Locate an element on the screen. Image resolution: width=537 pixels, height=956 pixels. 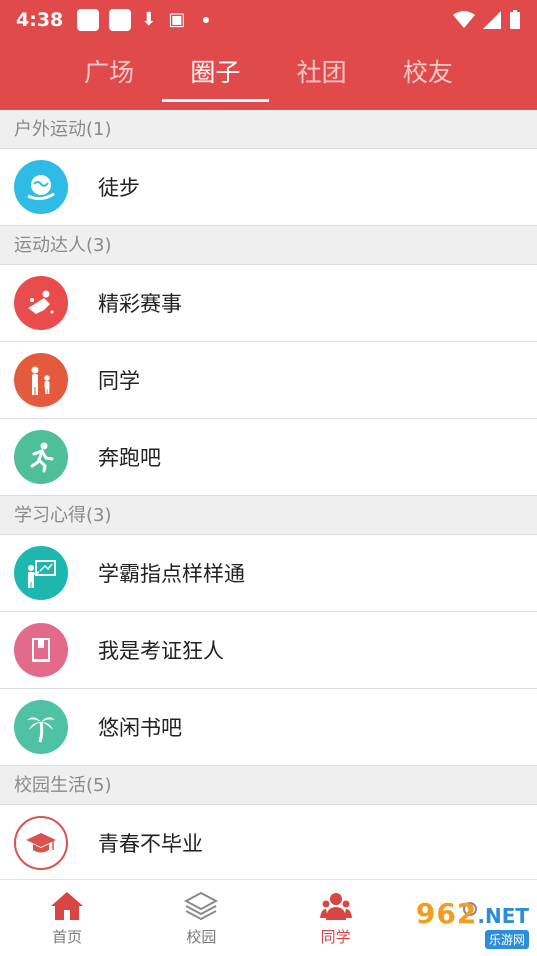
list-item: 精彩赛事 is located at coordinates (268, 303).